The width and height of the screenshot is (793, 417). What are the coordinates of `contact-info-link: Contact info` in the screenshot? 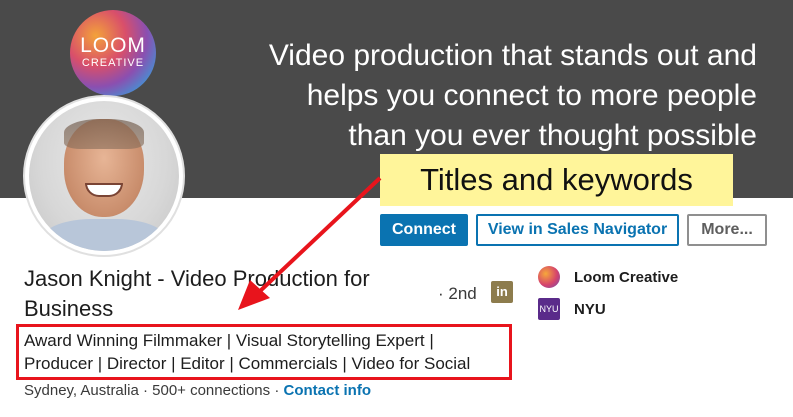 It's located at (328, 390).